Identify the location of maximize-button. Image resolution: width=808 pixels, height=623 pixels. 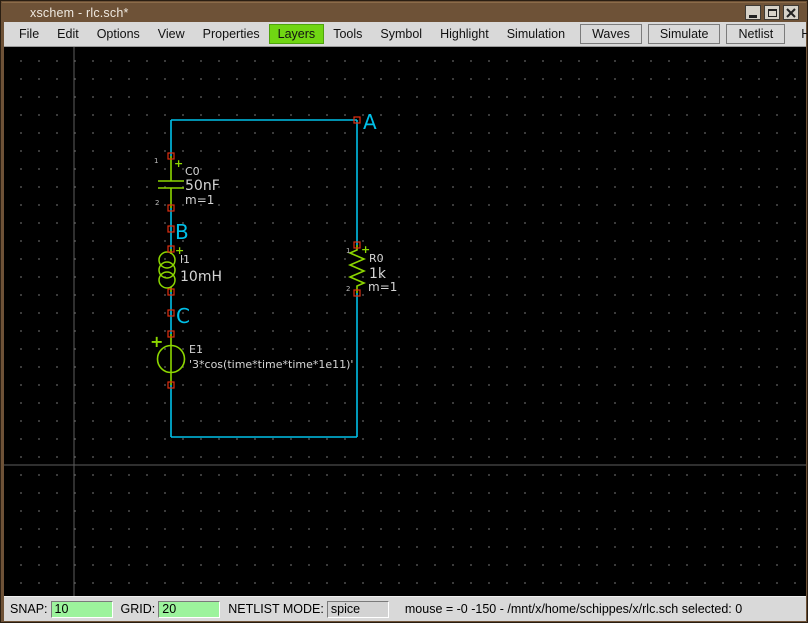
(772, 12).